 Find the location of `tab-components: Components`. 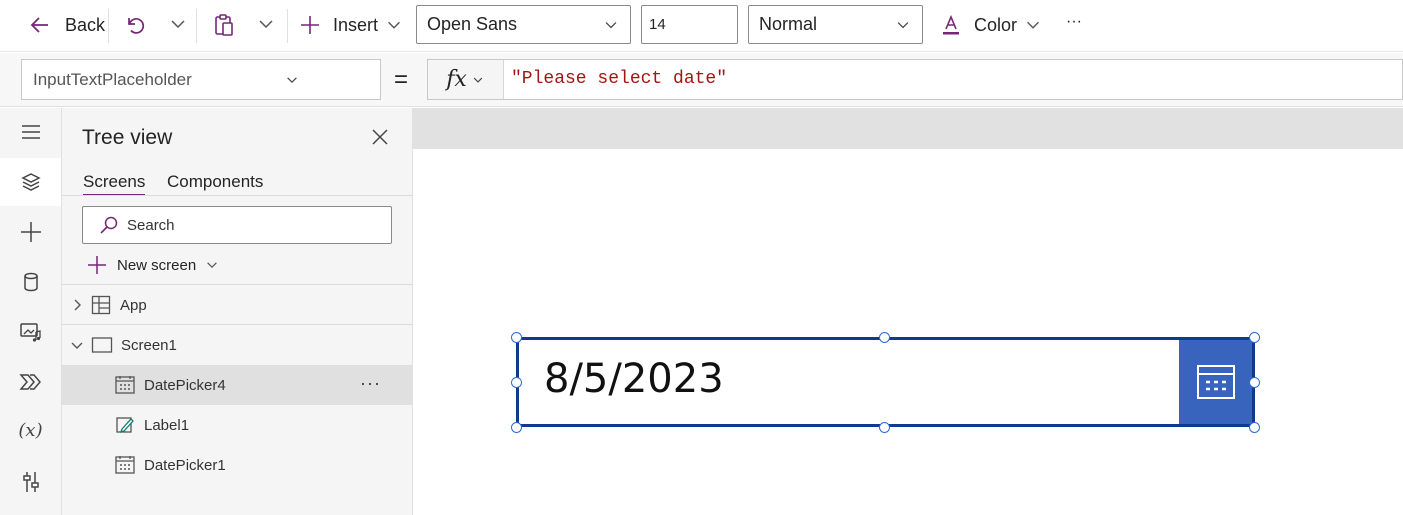

tab-components: Components is located at coordinates (215, 182).